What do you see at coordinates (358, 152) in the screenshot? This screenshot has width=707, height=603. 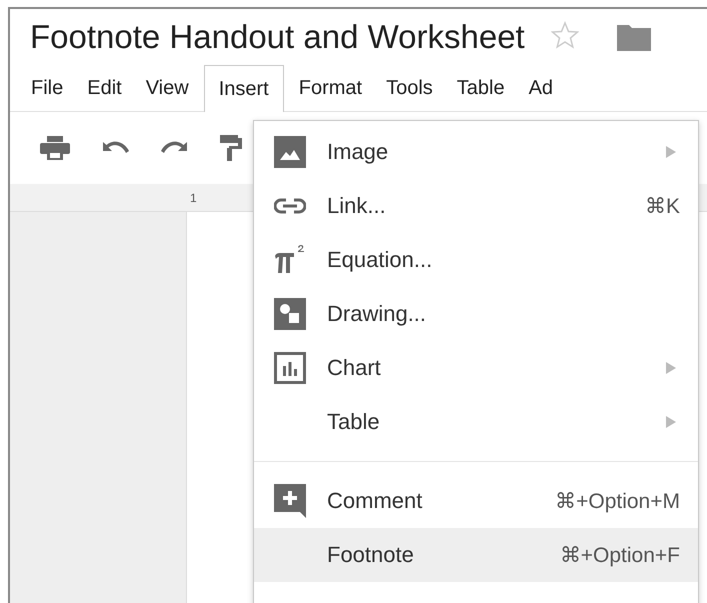 I see `menu-label: Image` at bounding box center [358, 152].